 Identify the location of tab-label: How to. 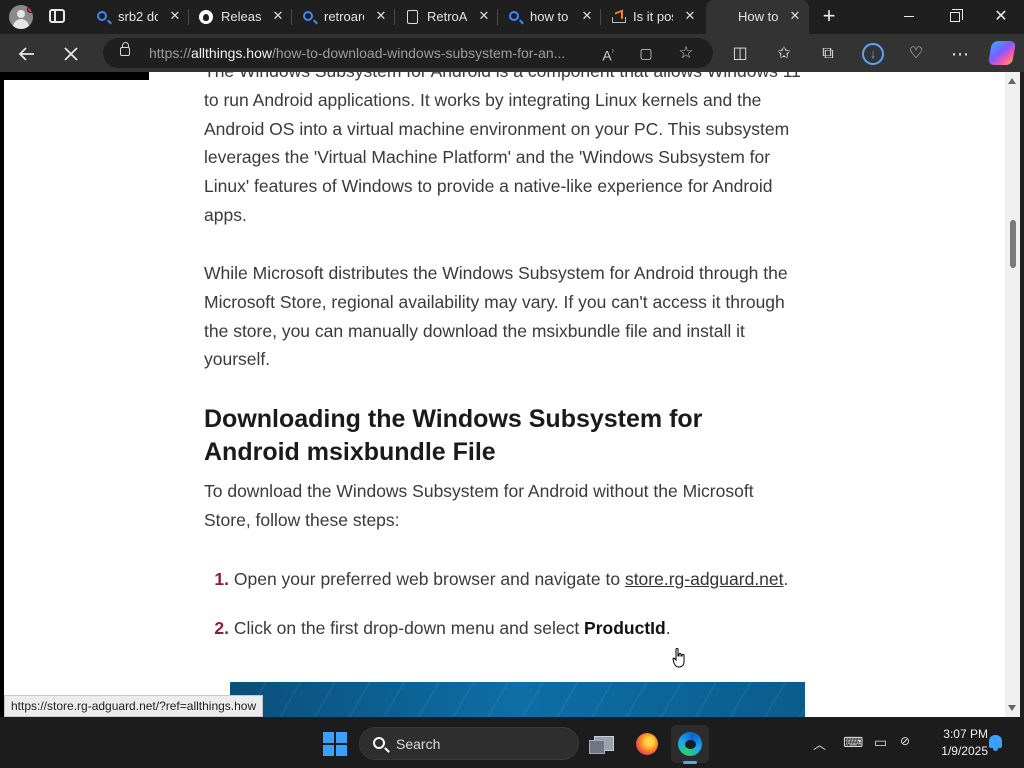
(758, 16).